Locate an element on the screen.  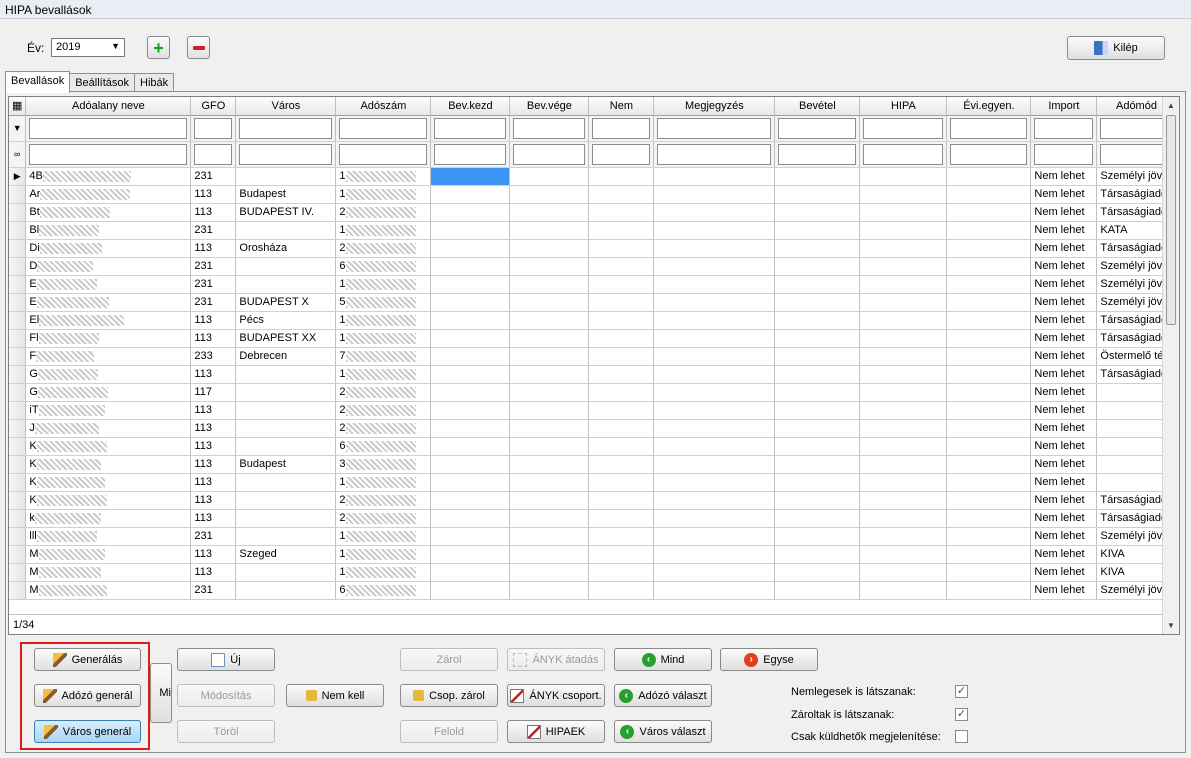
varos-cell: BUDAPEST IV. is located at coordinates (286, 212).